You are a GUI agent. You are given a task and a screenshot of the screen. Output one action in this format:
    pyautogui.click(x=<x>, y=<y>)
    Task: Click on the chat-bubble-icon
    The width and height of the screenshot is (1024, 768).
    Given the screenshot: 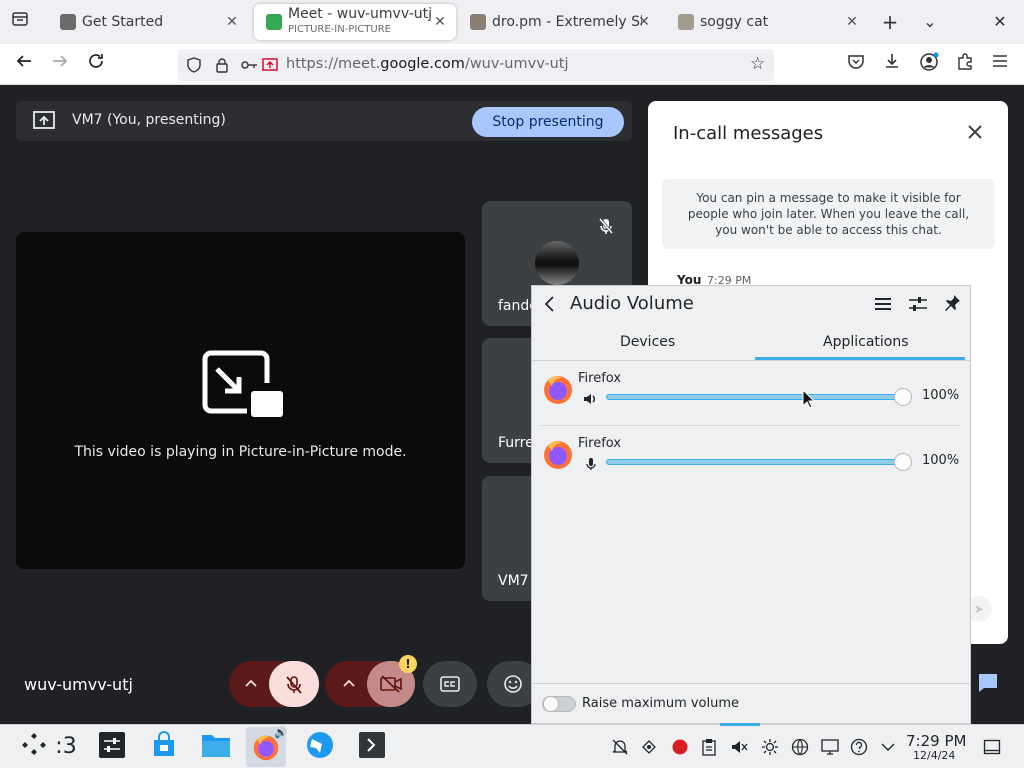 What is the action you would take?
    pyautogui.click(x=988, y=685)
    